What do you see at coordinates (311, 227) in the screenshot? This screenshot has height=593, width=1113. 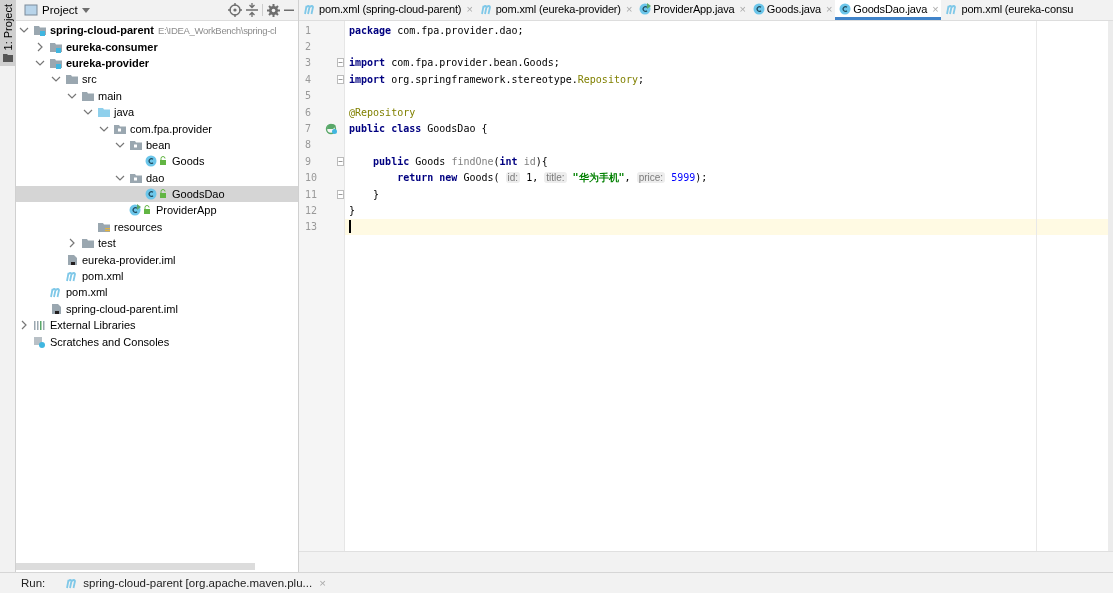 I see `line-number: 13` at bounding box center [311, 227].